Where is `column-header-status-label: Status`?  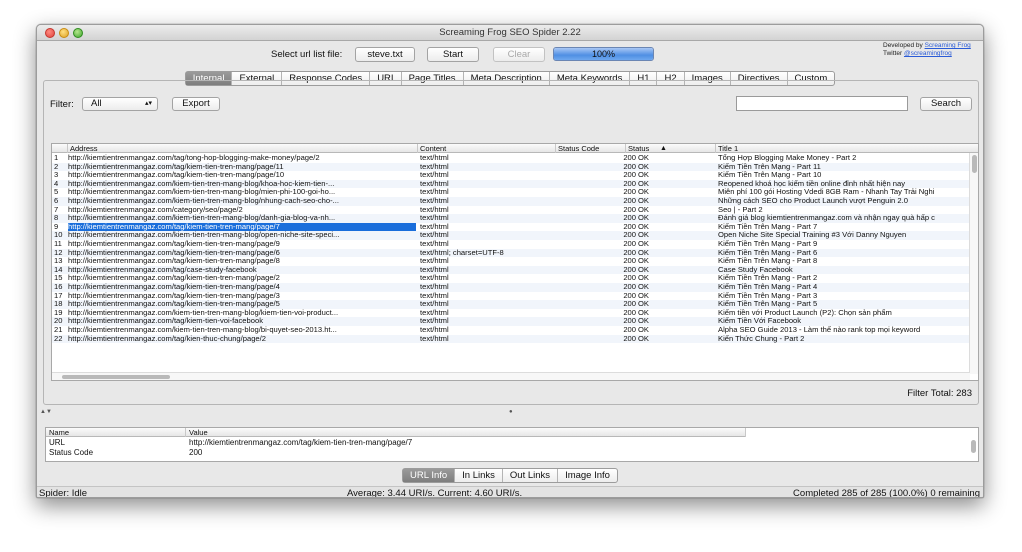
column-header-status-label: Status is located at coordinates (639, 148).